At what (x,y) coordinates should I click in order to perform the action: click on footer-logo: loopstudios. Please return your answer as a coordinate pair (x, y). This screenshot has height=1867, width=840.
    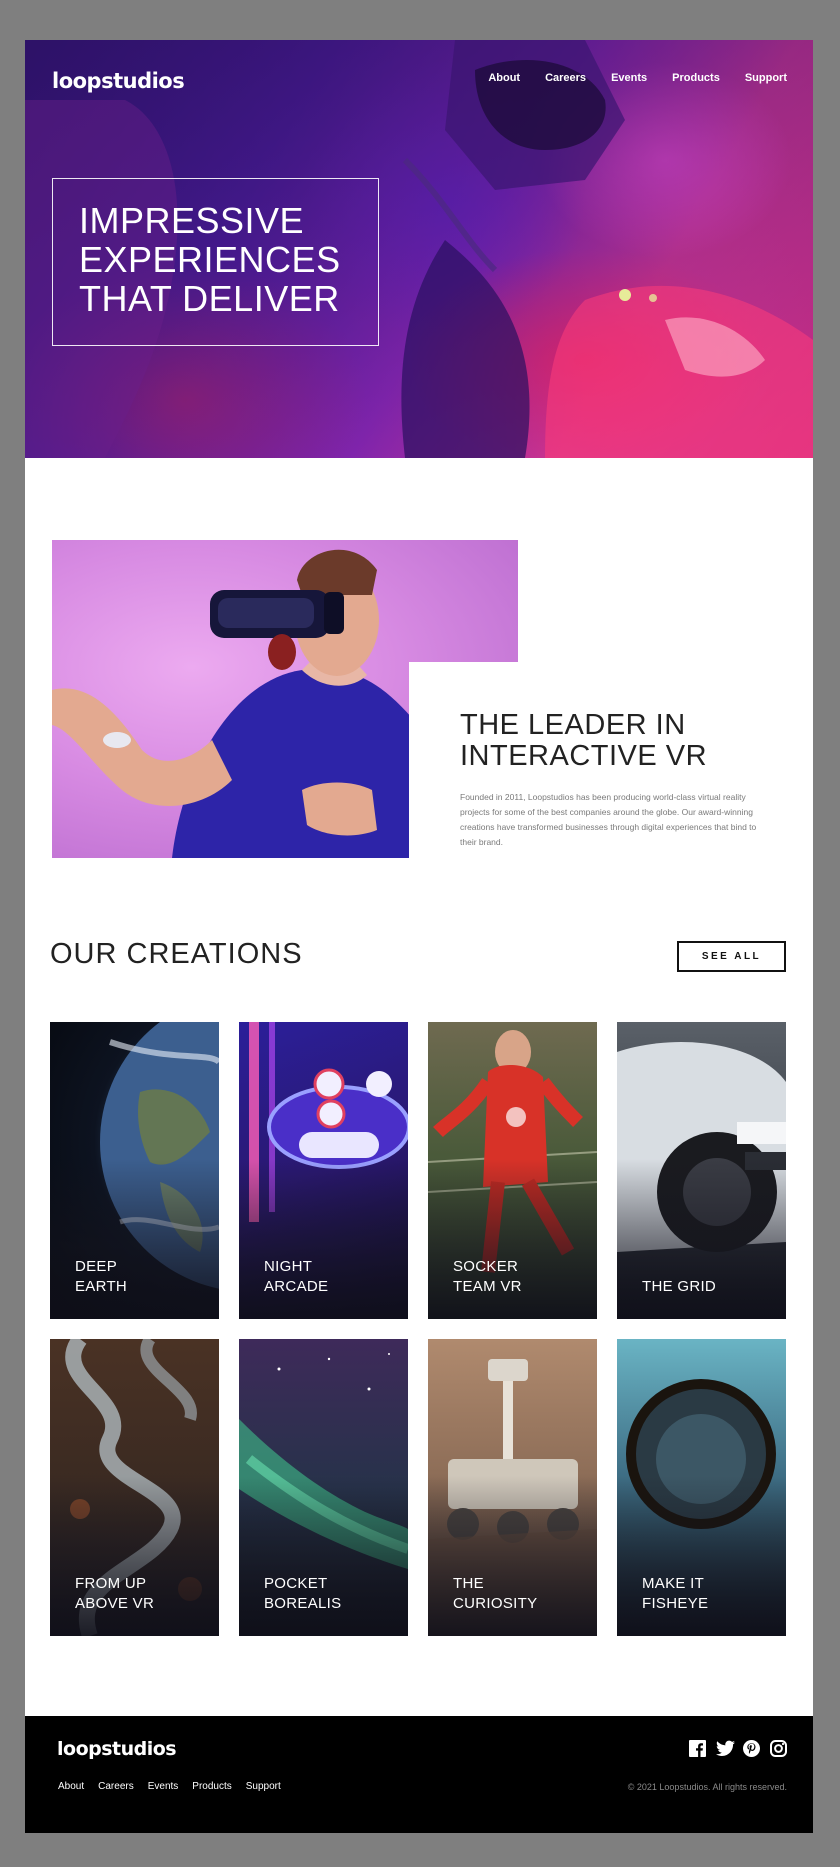
    Looking at the image, I should click on (117, 1749).